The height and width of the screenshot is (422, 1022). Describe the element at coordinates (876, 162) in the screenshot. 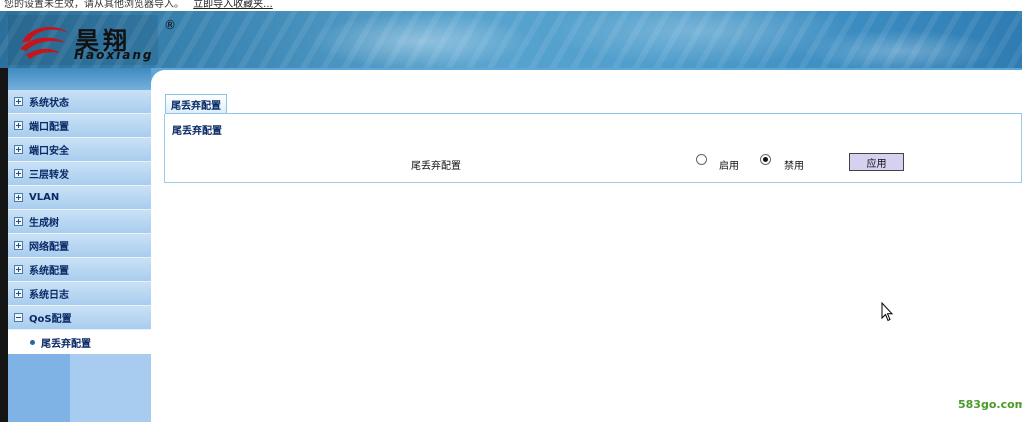

I see `apply-button: 应用` at that location.